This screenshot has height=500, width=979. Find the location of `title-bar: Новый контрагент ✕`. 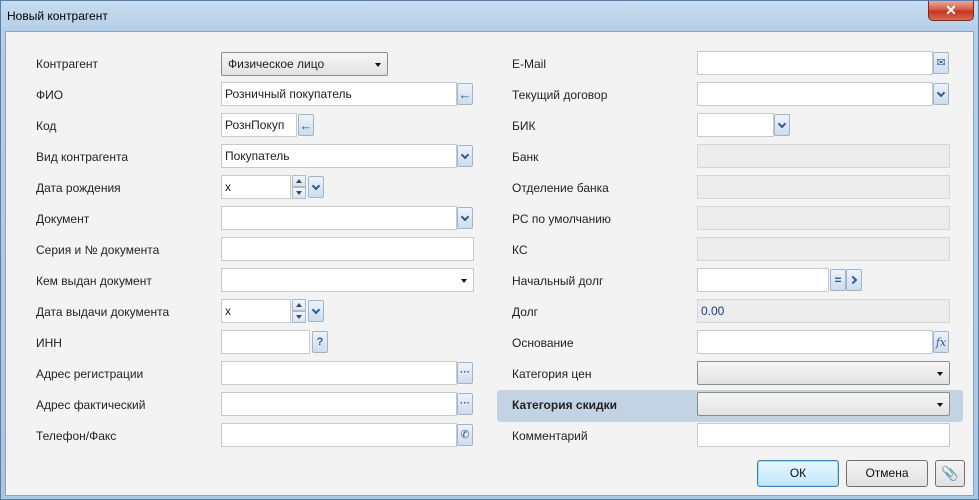

title-bar: Новый контрагент ✕ is located at coordinates (489, 16).